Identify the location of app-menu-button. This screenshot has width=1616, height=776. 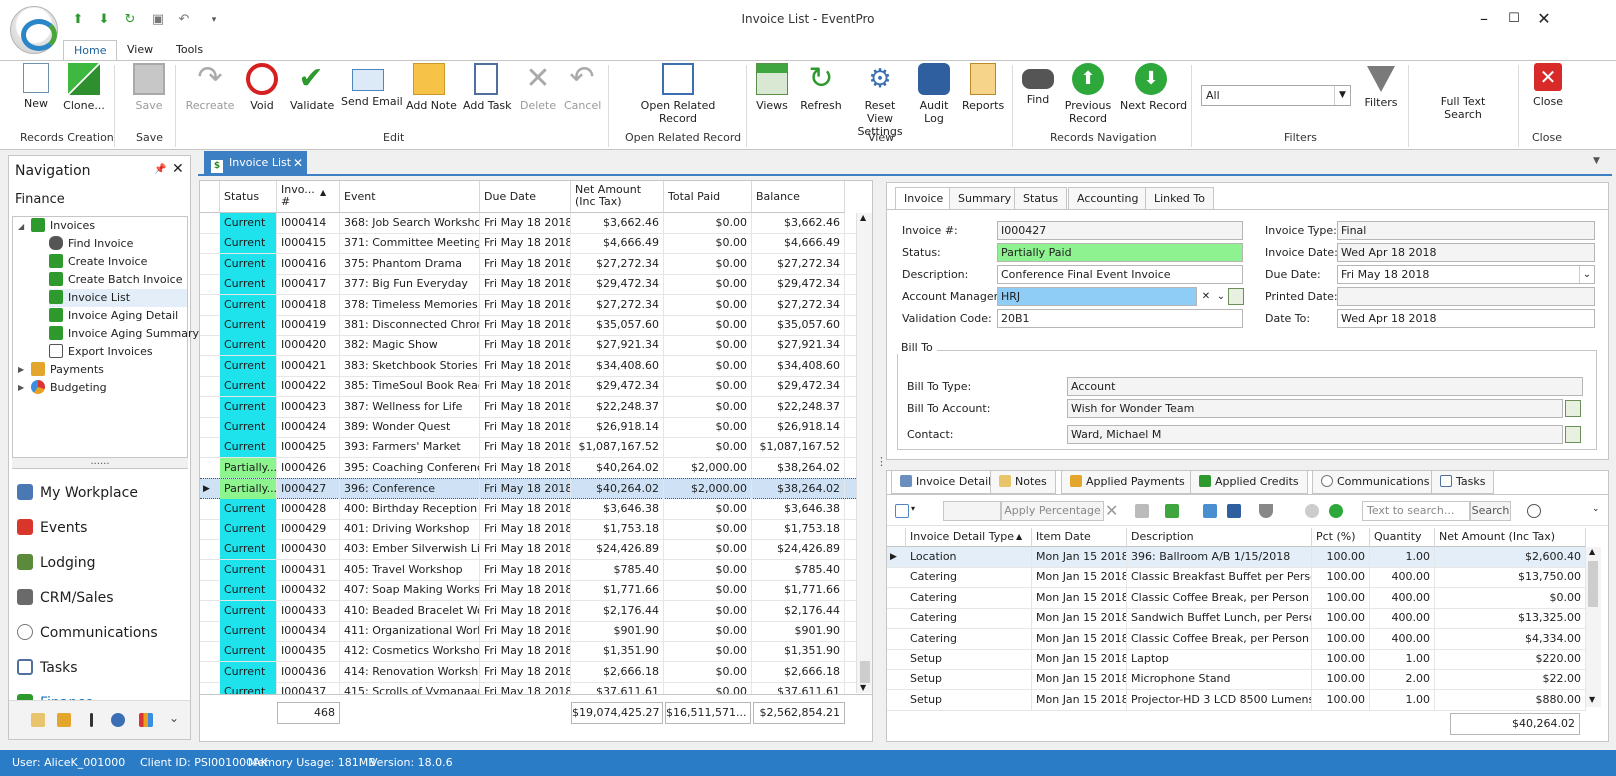
(34, 30).